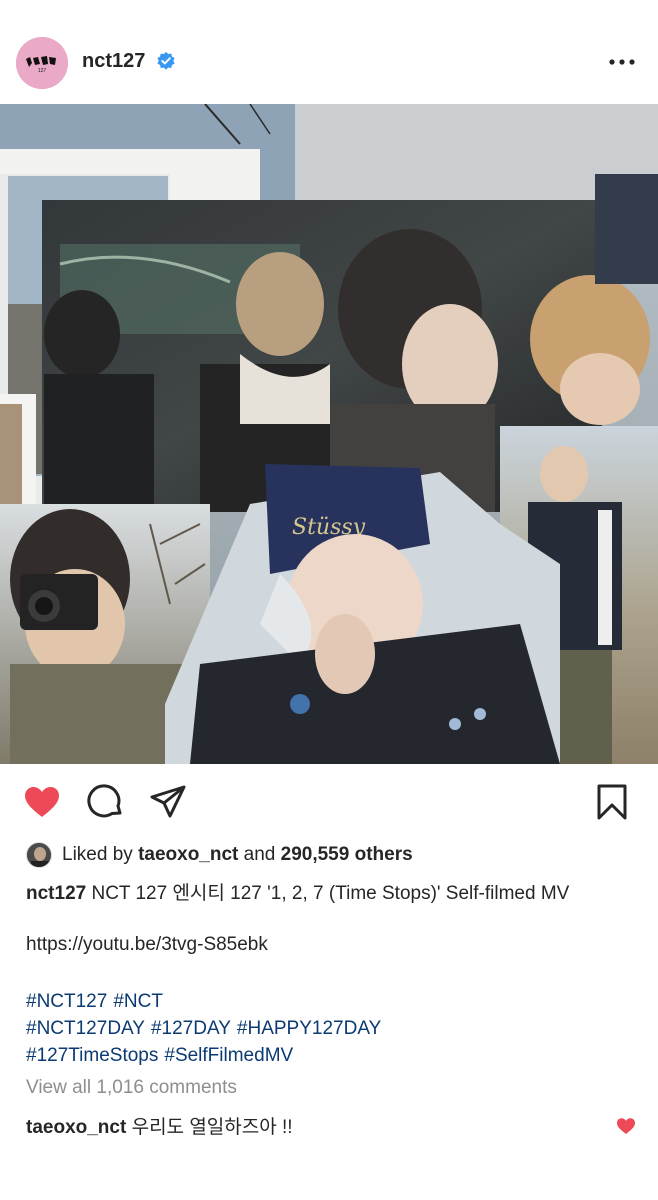 The width and height of the screenshot is (658, 1200). I want to click on hashtag: #NCT127, so click(66, 1001).